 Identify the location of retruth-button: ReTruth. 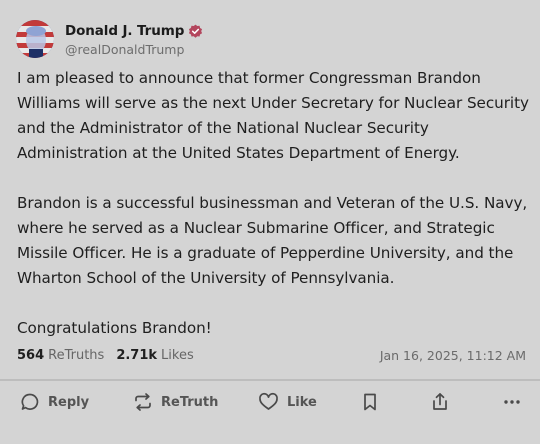
(175, 402).